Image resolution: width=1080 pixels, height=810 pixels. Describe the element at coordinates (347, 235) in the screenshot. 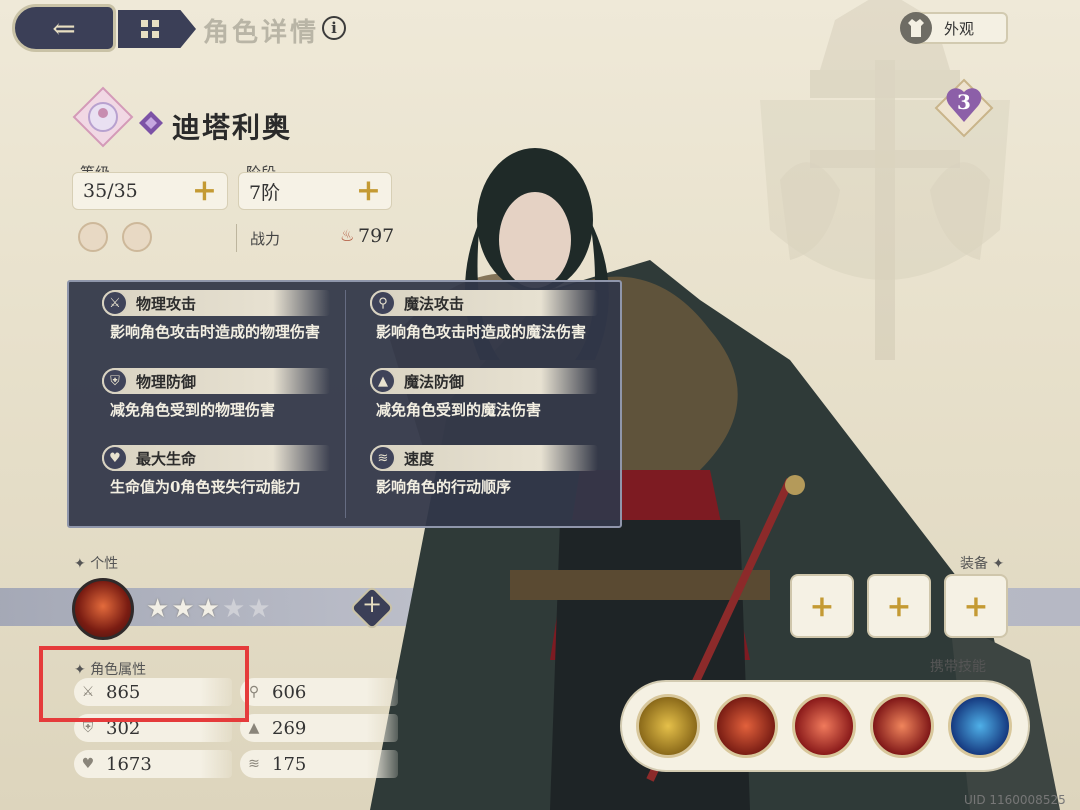

I see `flame-icon: ♨` at that location.